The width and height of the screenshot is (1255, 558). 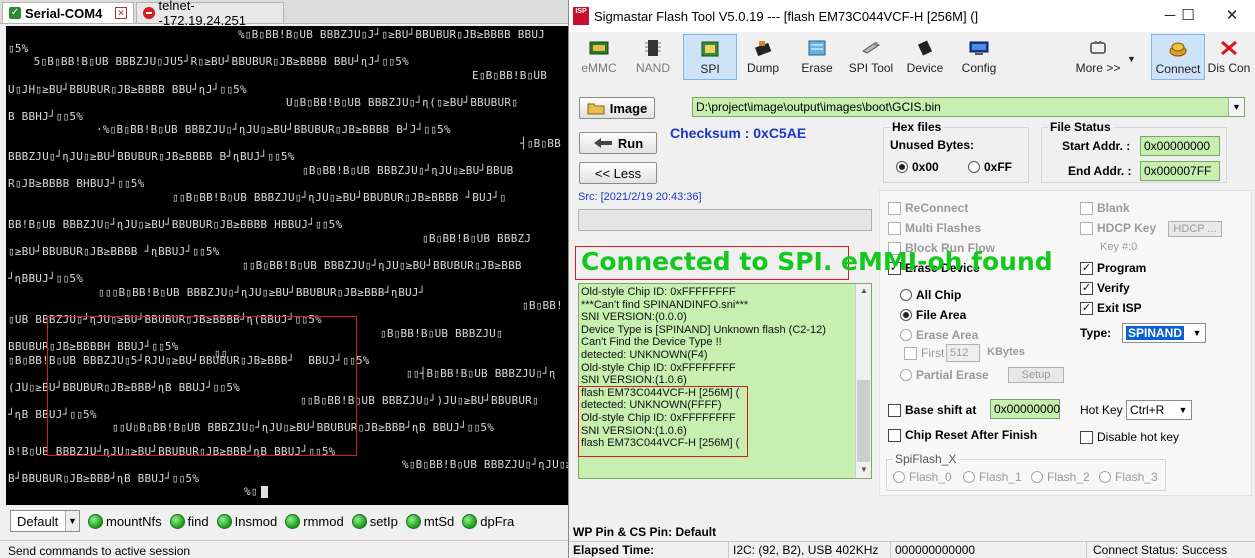 I want to click on exit-isp-checkbox: ✓ Exit ISP, so click(x=1111, y=308).